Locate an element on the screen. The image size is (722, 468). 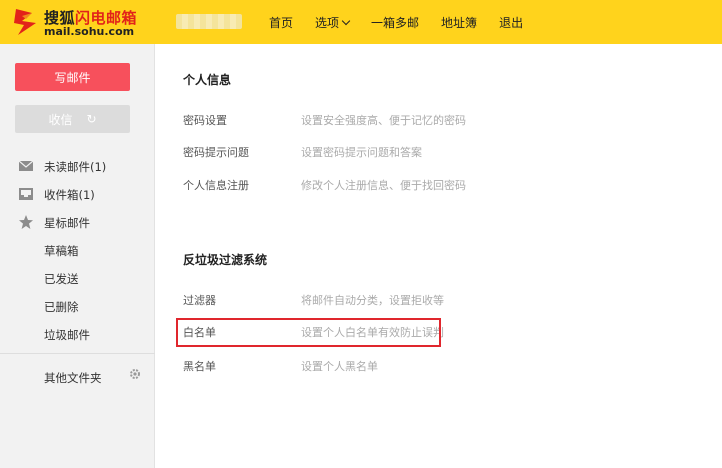
sidebar-item-inbox: 收件箱(1) is located at coordinates (77, 194).